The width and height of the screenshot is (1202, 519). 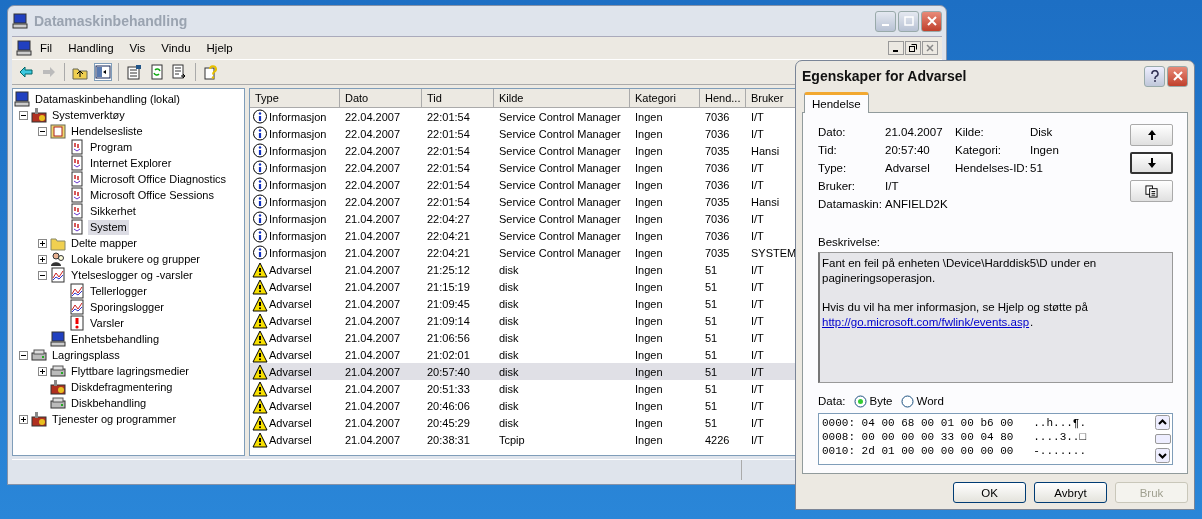 I want to click on tree-item: Diskbehandling, so click(x=109, y=403).